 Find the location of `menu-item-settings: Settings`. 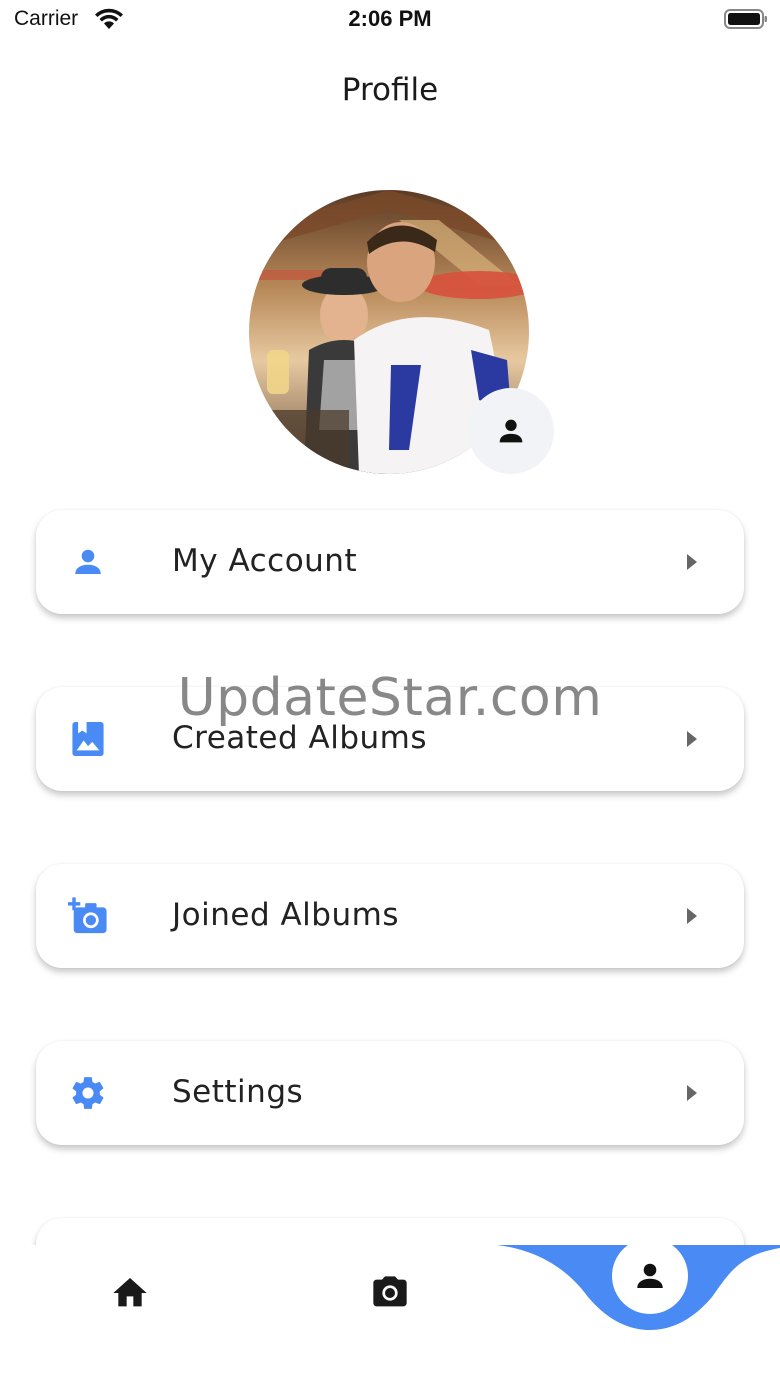

menu-item-settings: Settings is located at coordinates (390, 1093).